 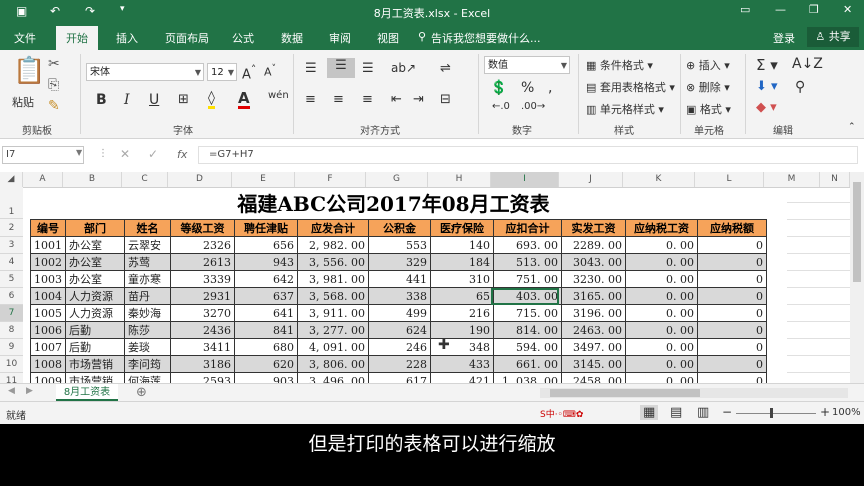 I want to click on table-cell: 3043. 00, so click(x=593, y=262).